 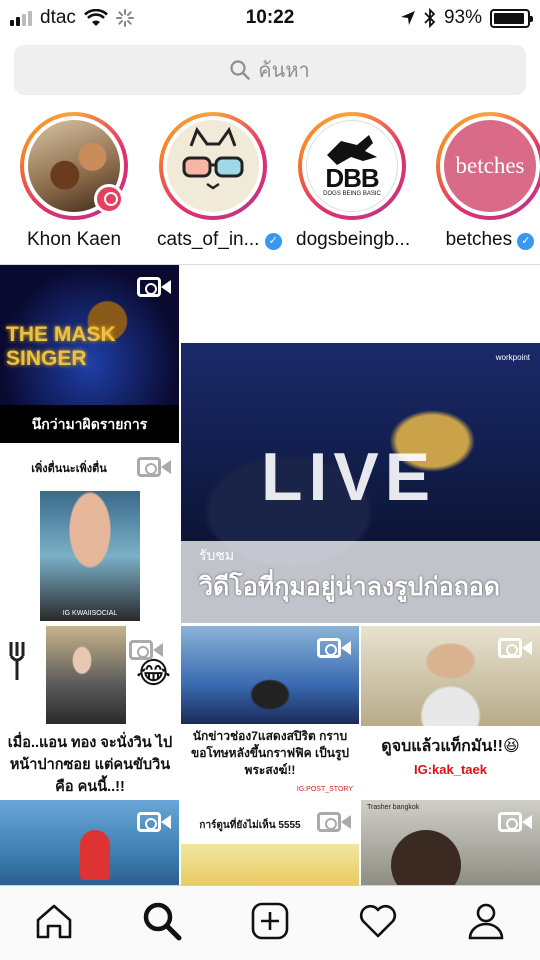 I want to click on post-caption: นึกว่ามาผิดรายการ, so click(x=89, y=424).